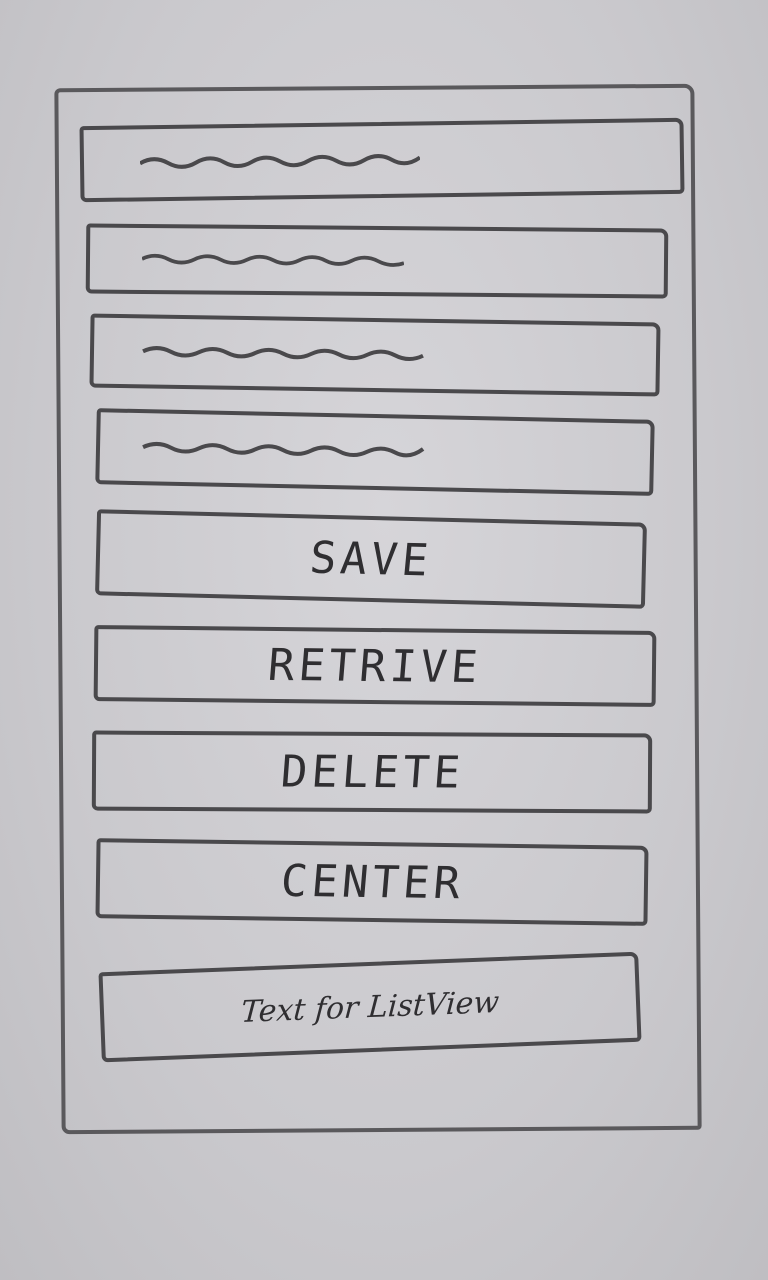 This screenshot has height=1280, width=768. What do you see at coordinates (370, 1007) in the screenshot?
I see `list-view-text: Text for ListView` at bounding box center [370, 1007].